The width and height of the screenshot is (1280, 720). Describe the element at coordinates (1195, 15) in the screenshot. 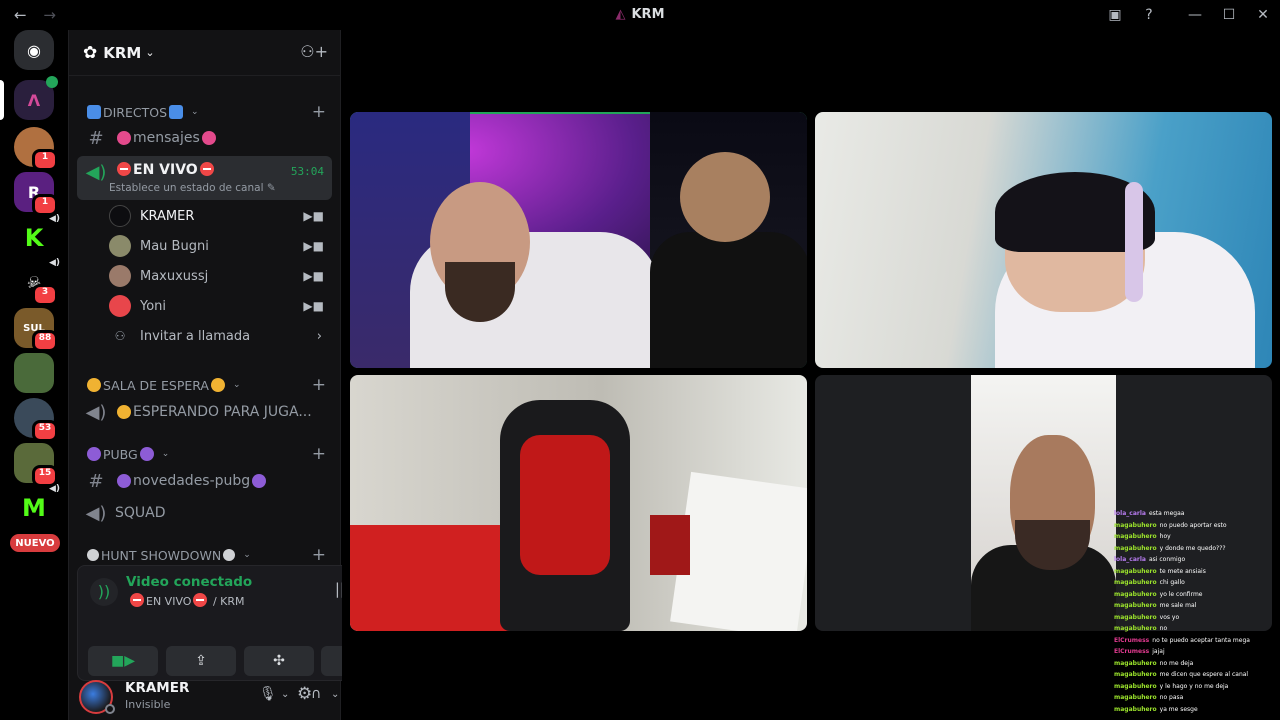

I see `minimize-button: —` at that location.